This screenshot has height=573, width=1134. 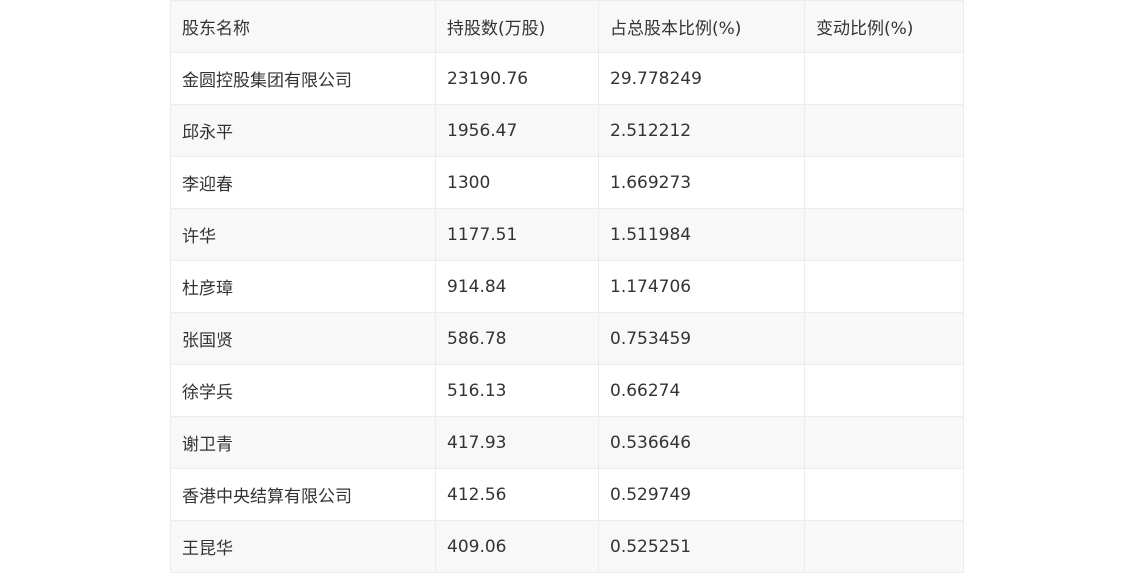 What do you see at coordinates (517, 182) in the screenshot?
I see `cell-shares-held: 1300` at bounding box center [517, 182].